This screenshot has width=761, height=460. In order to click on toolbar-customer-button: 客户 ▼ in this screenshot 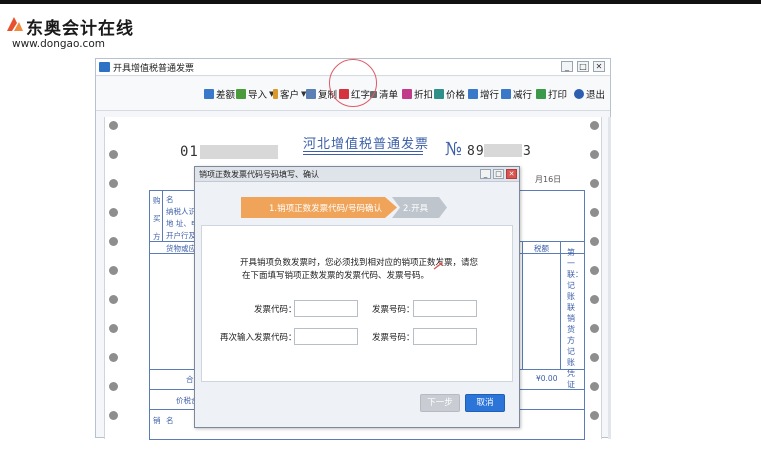, I will do `click(289, 94)`.